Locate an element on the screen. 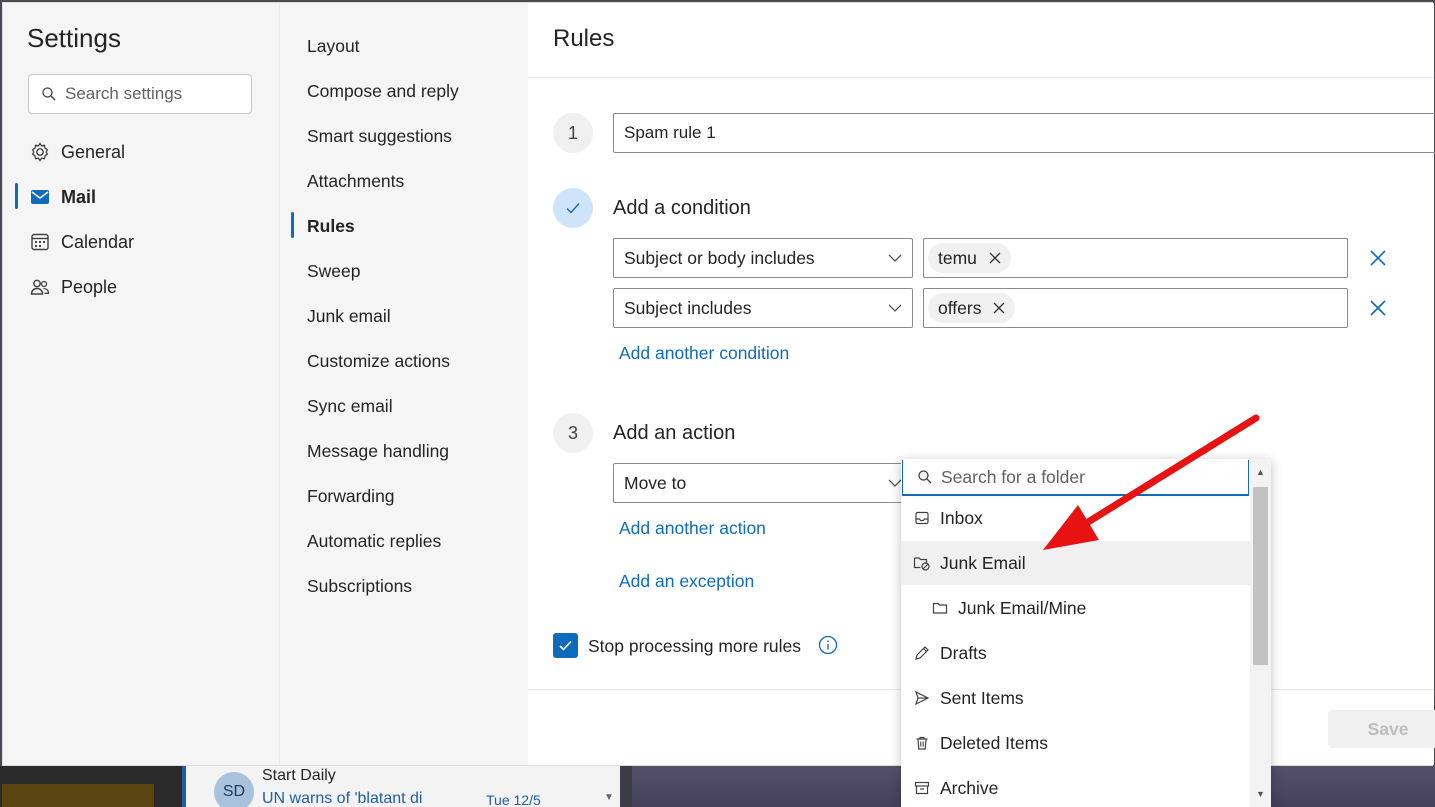 The height and width of the screenshot is (807, 1435). search-settings-box is located at coordinates (140, 94).